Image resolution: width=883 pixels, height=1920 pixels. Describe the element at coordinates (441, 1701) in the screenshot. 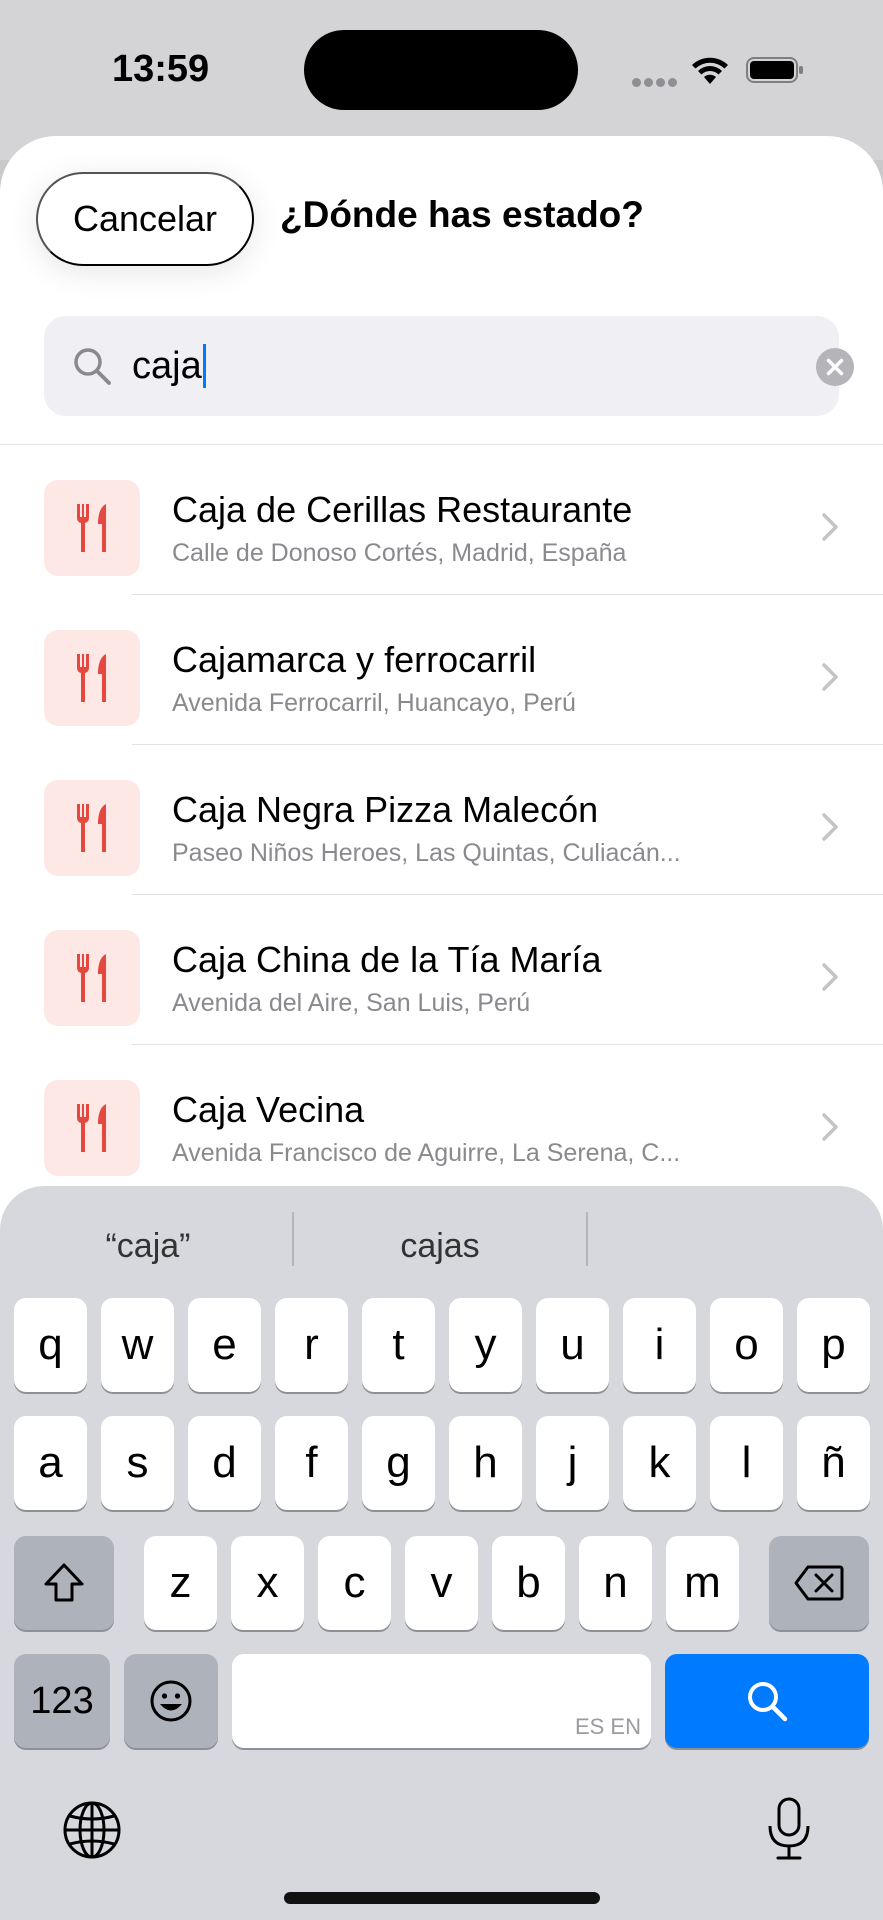

I see `space-bar: ES EN` at that location.